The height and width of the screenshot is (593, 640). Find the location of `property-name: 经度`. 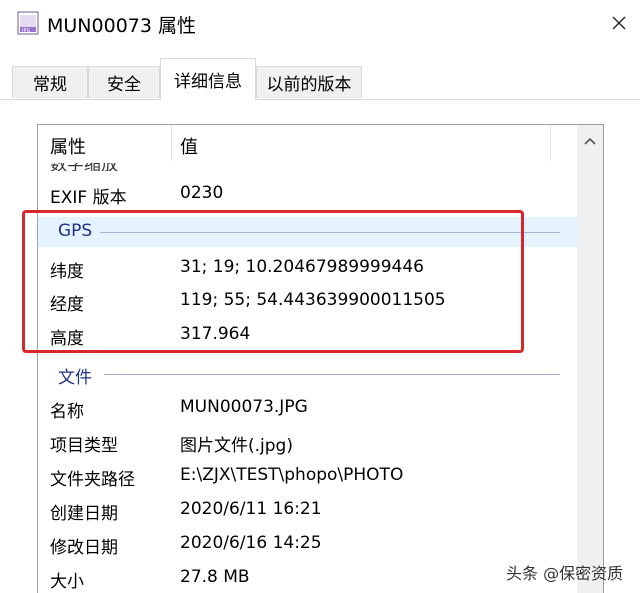

property-name: 经度 is located at coordinates (67, 305).